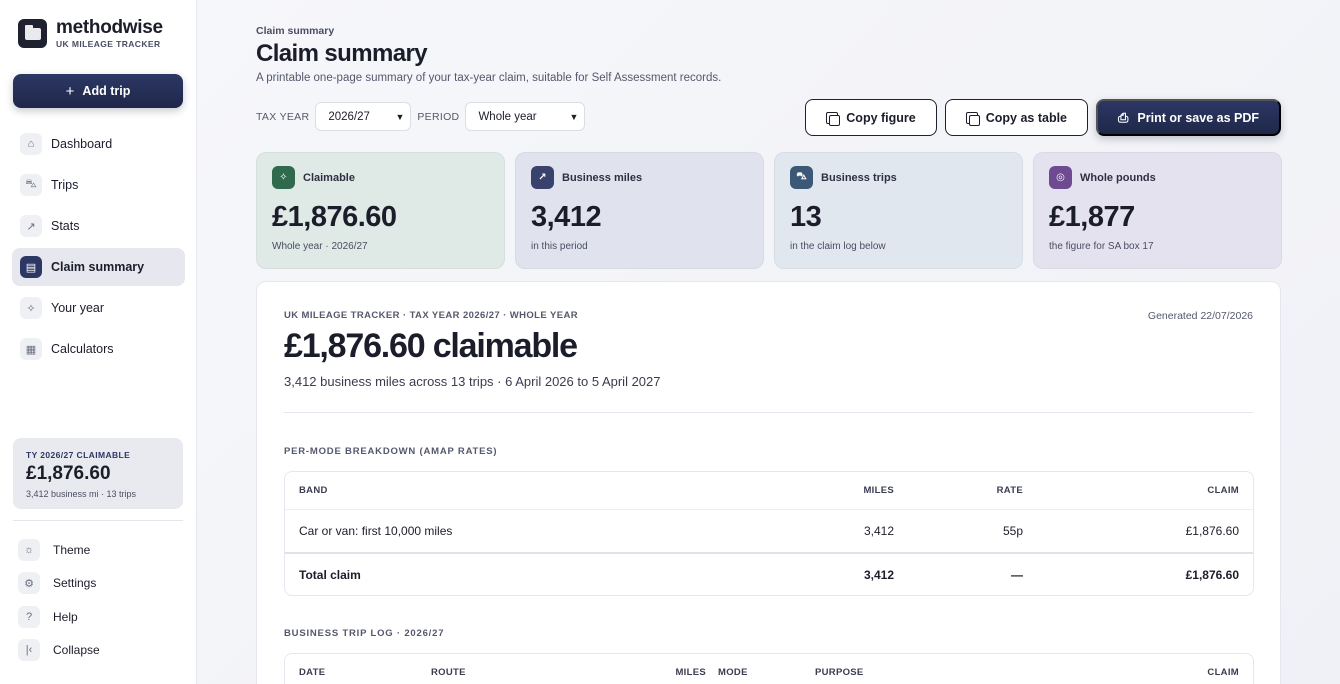 The height and width of the screenshot is (684, 1340). What do you see at coordinates (438, 116) in the screenshot?
I see `period-label: PERIOD` at bounding box center [438, 116].